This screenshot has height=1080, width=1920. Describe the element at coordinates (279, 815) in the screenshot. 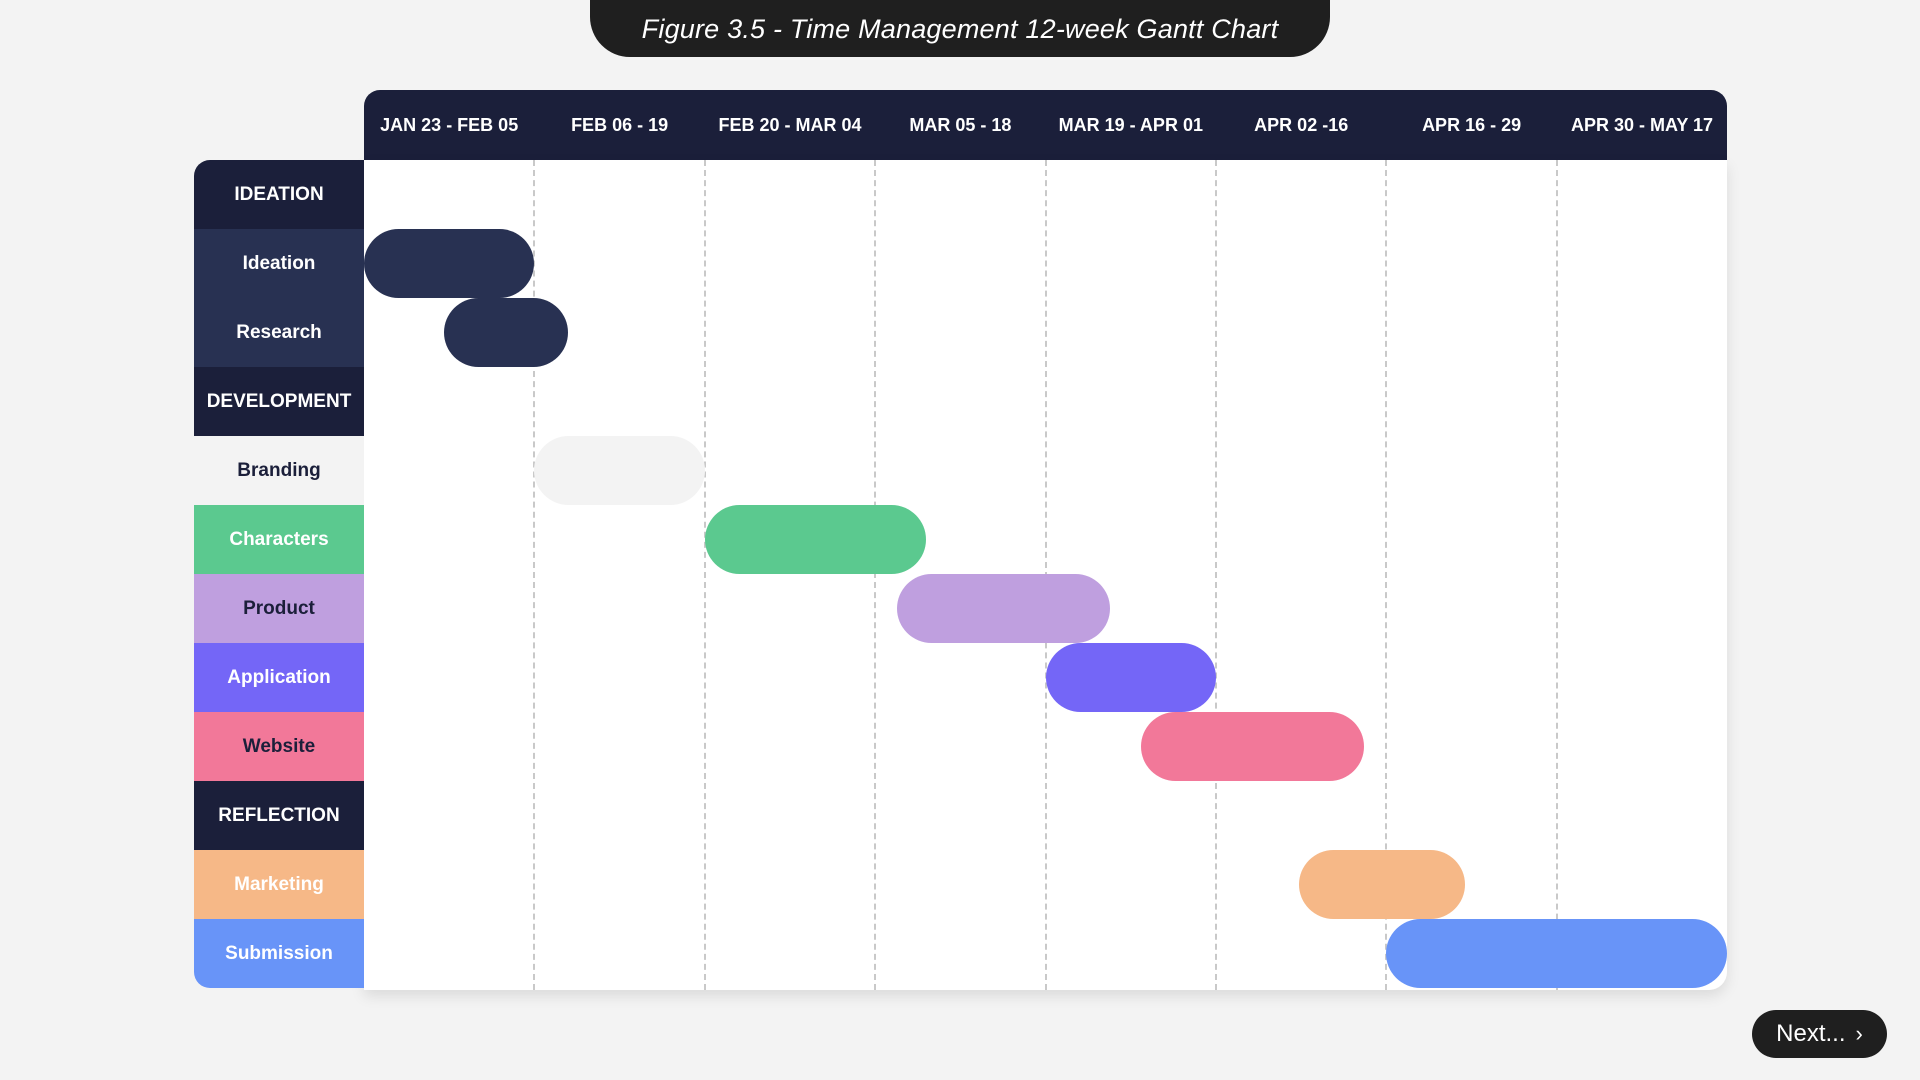

I see `section-label: REFLECTION` at that location.